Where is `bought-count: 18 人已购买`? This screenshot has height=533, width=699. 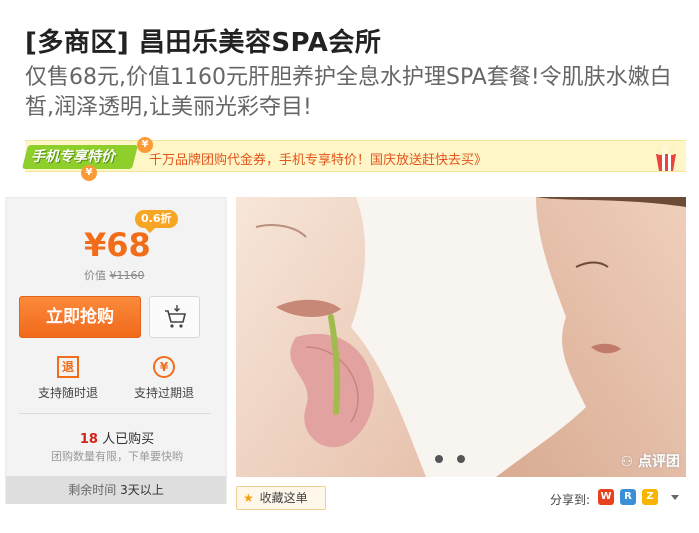 bought-count: 18 人已购买 is located at coordinates (117, 437).